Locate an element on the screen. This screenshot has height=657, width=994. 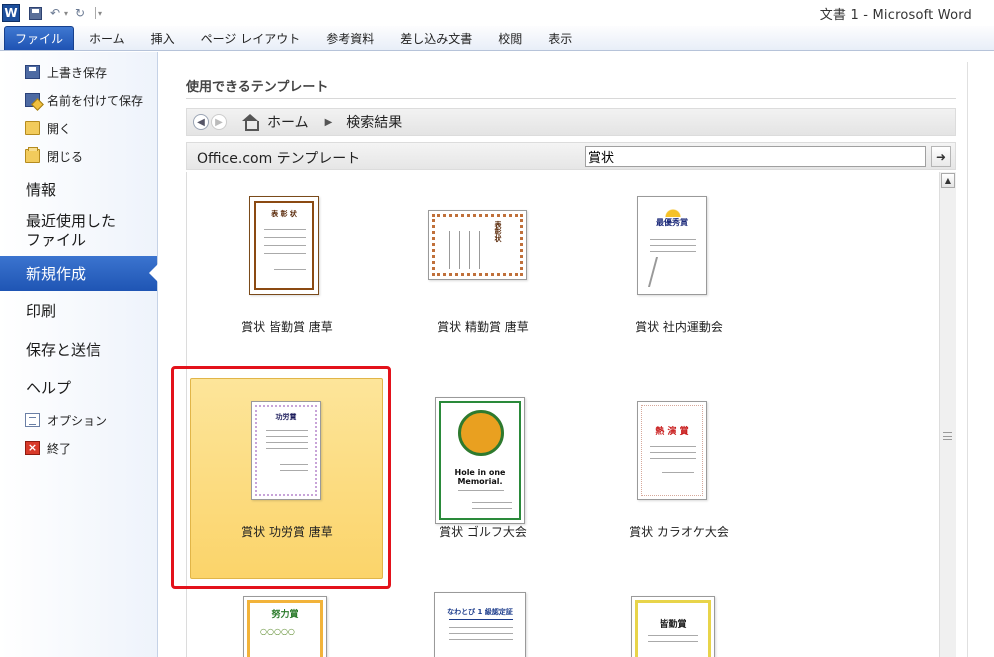
template-tile: Hole in one Memorial. 賞状 ゴルフ大会 is located at coordinates (483, 479).